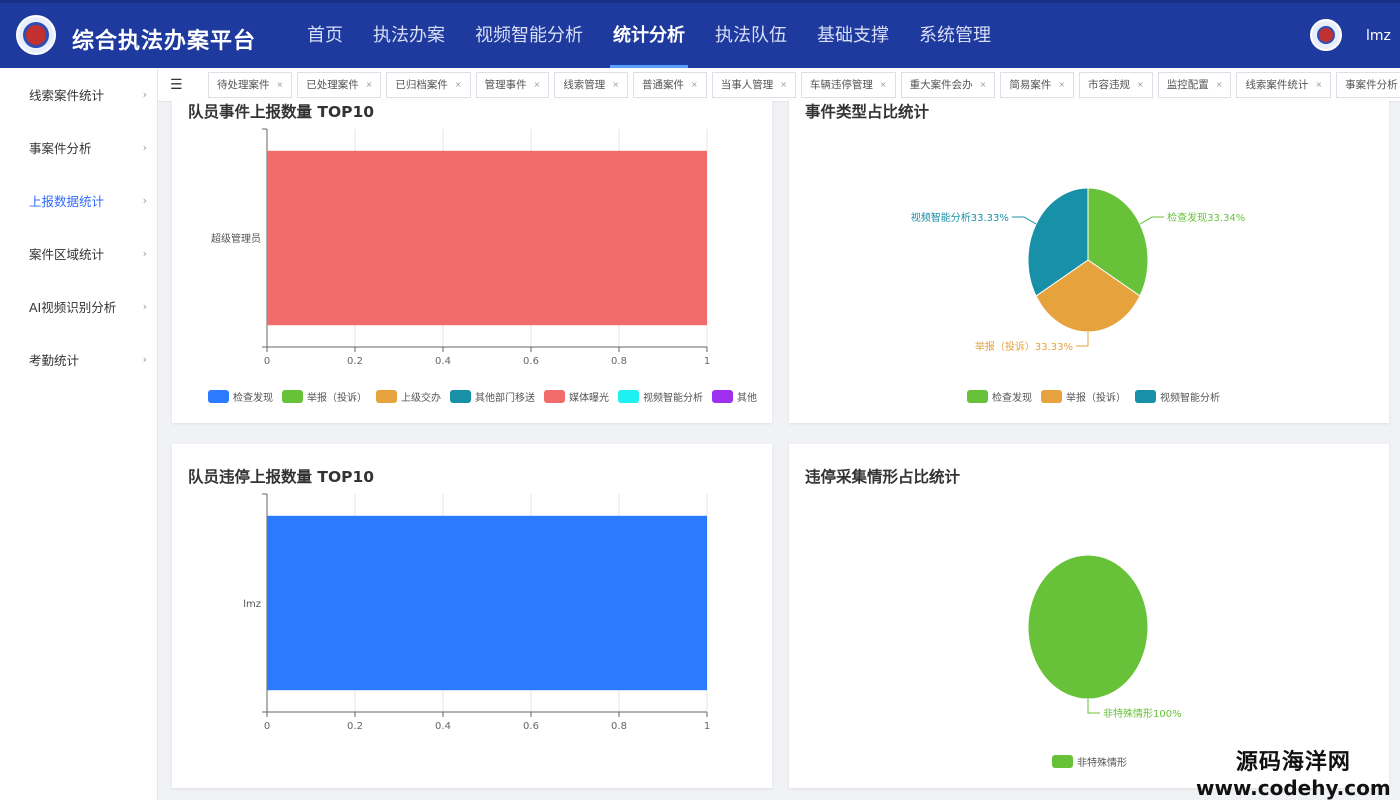  I want to click on tab: 线索案件统计 ×, so click(1284, 85).